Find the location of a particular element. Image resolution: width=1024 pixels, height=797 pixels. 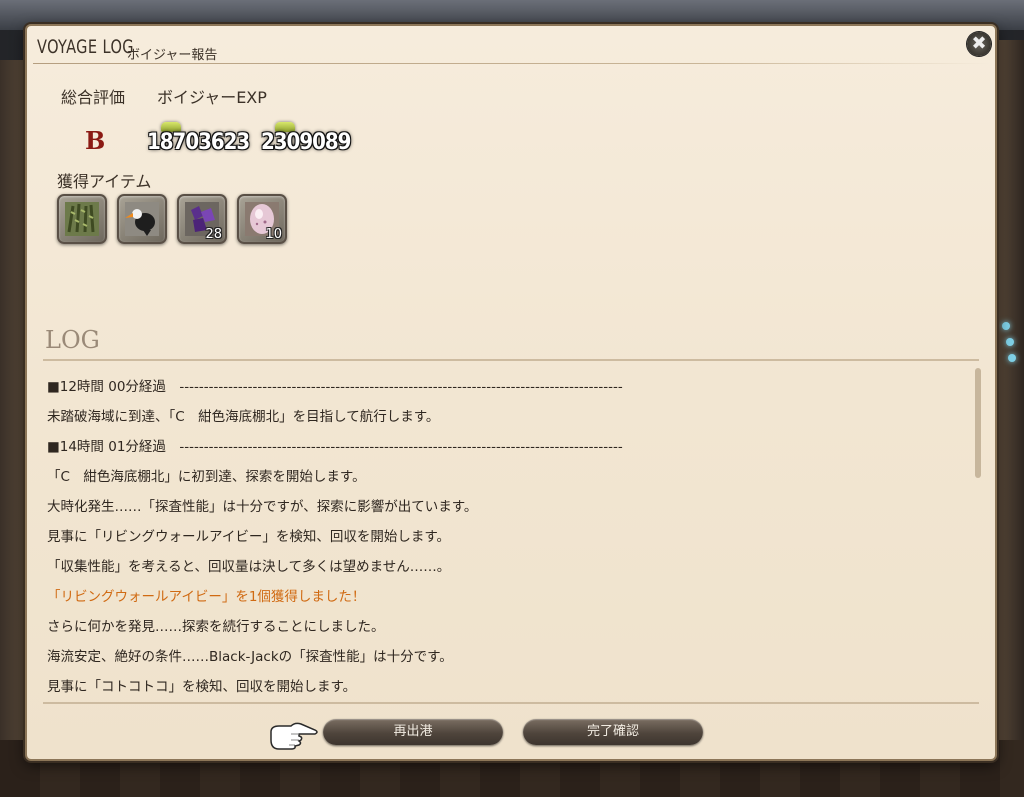

log-line: さらに何かを発見……探索を続行することにしました。 is located at coordinates (216, 627).